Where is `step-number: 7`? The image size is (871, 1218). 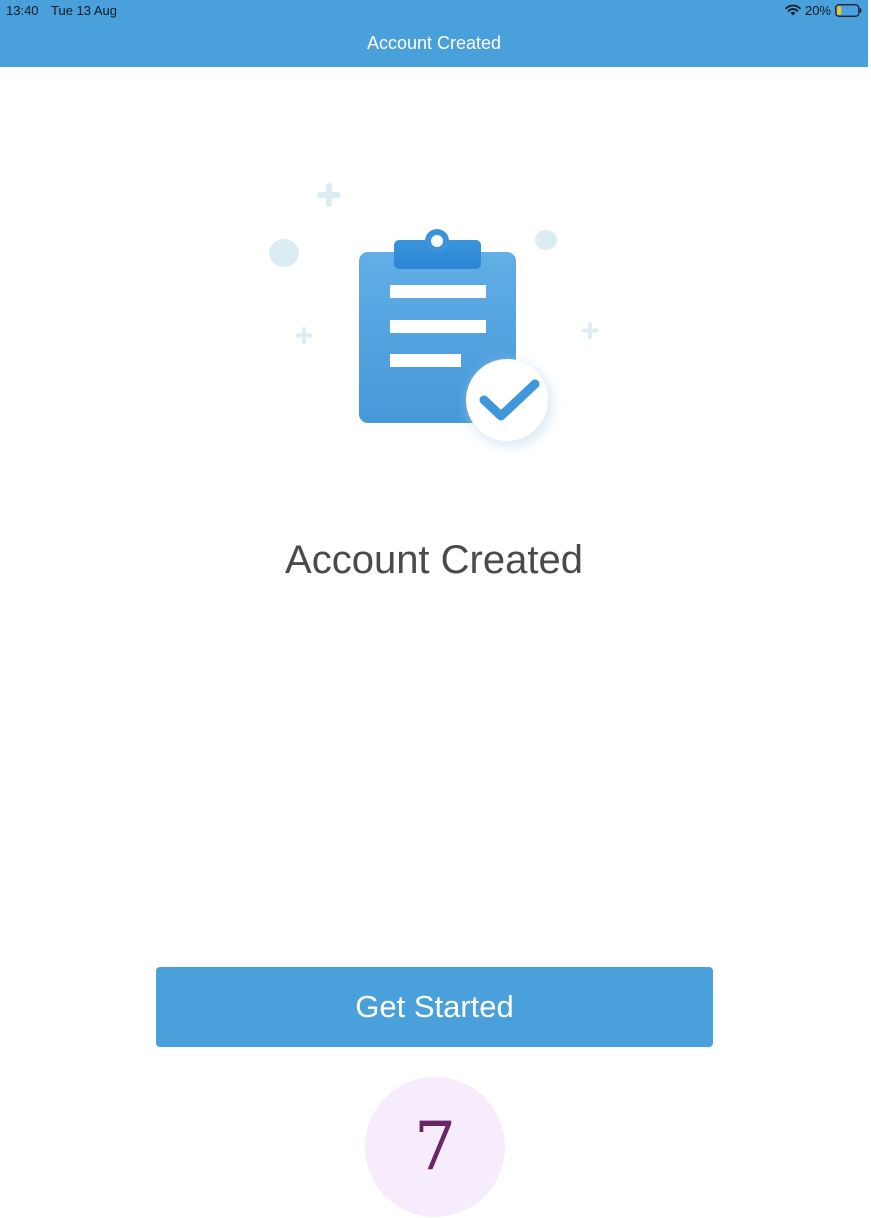 step-number: 7 is located at coordinates (435, 1146).